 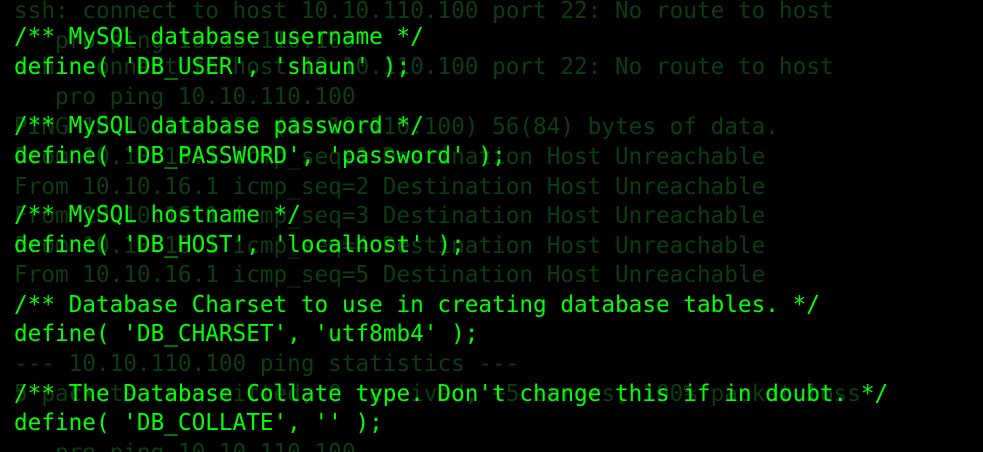 I want to click on comment-line: /** MySQL hostname */, so click(x=157, y=215).